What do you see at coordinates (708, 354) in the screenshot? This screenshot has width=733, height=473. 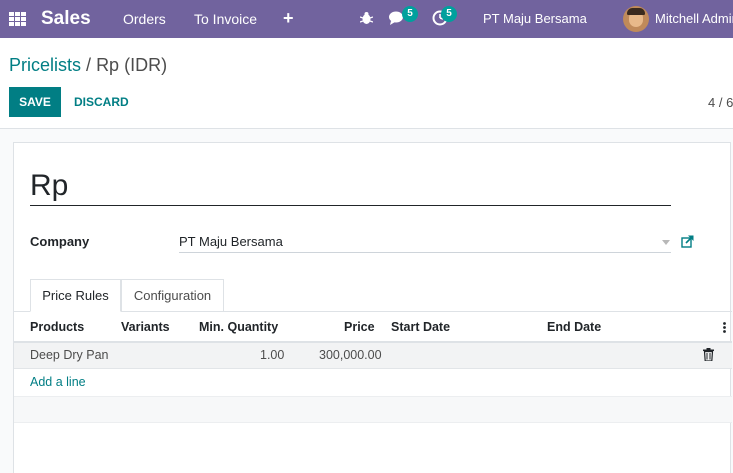 I see `trash-icon` at bounding box center [708, 354].